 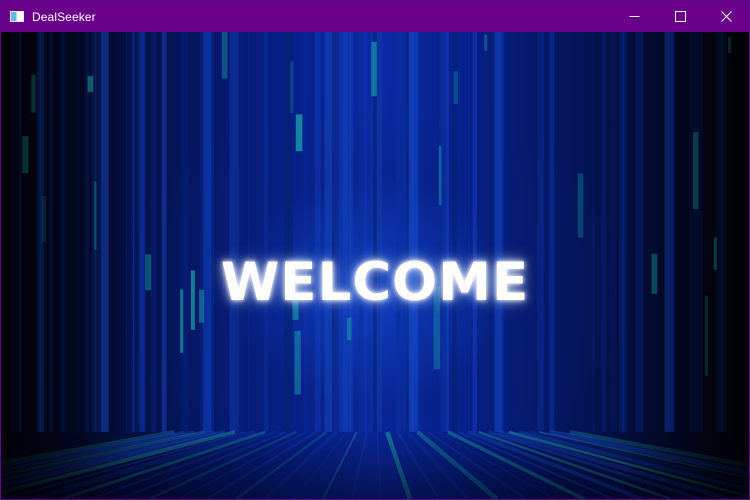 I want to click on title-bar: DealSeeker, so click(x=375, y=16).